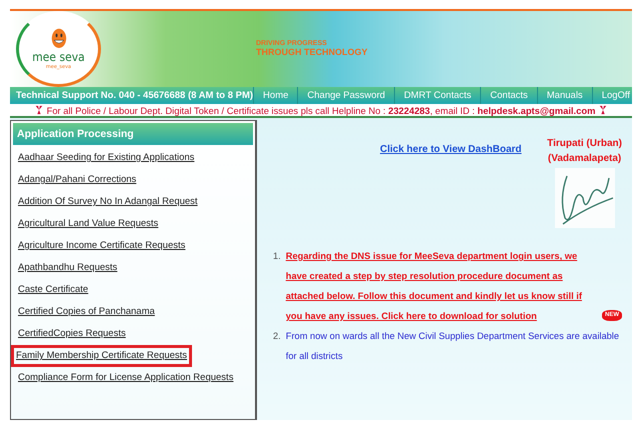 This screenshot has width=642, height=437. What do you see at coordinates (442, 286) in the screenshot?
I see `announcement-link: Regarding the DNS issue for MeeSeva department login users, we have created a step by step resolution procedure document as attached below. Follow this document and kindly let us know still if you have any issues. Click here to download for solution` at bounding box center [442, 286].